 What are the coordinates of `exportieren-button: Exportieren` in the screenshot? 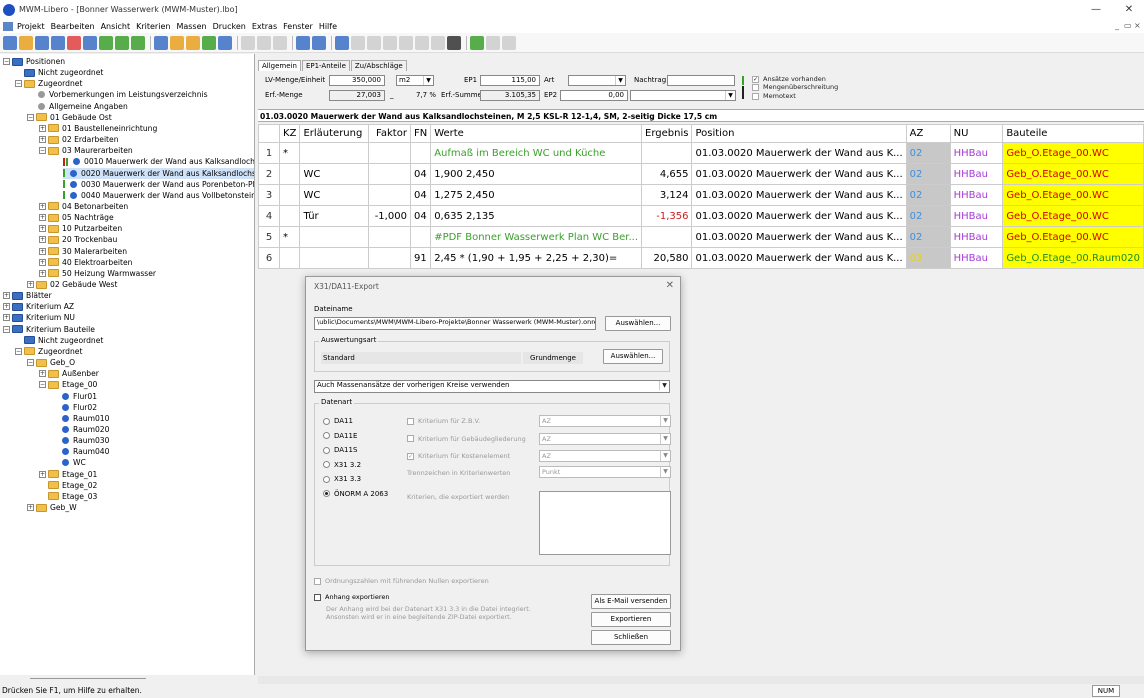 It's located at (631, 619).